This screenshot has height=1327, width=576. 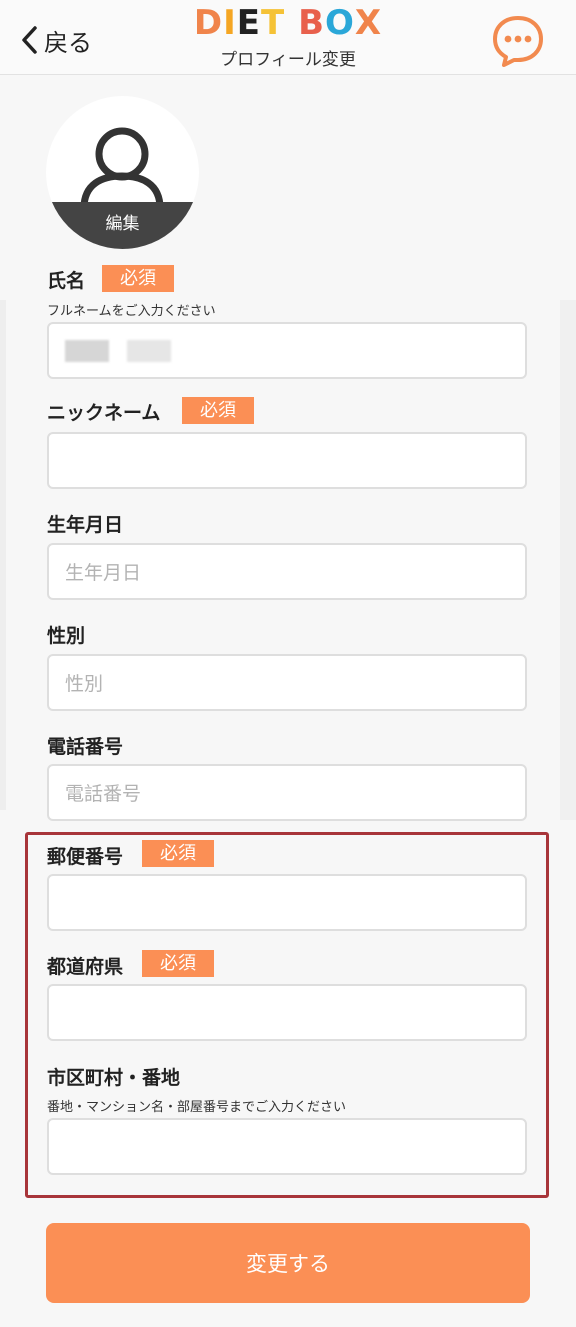 I want to click on name-label: 氏名, so click(x=66, y=281).